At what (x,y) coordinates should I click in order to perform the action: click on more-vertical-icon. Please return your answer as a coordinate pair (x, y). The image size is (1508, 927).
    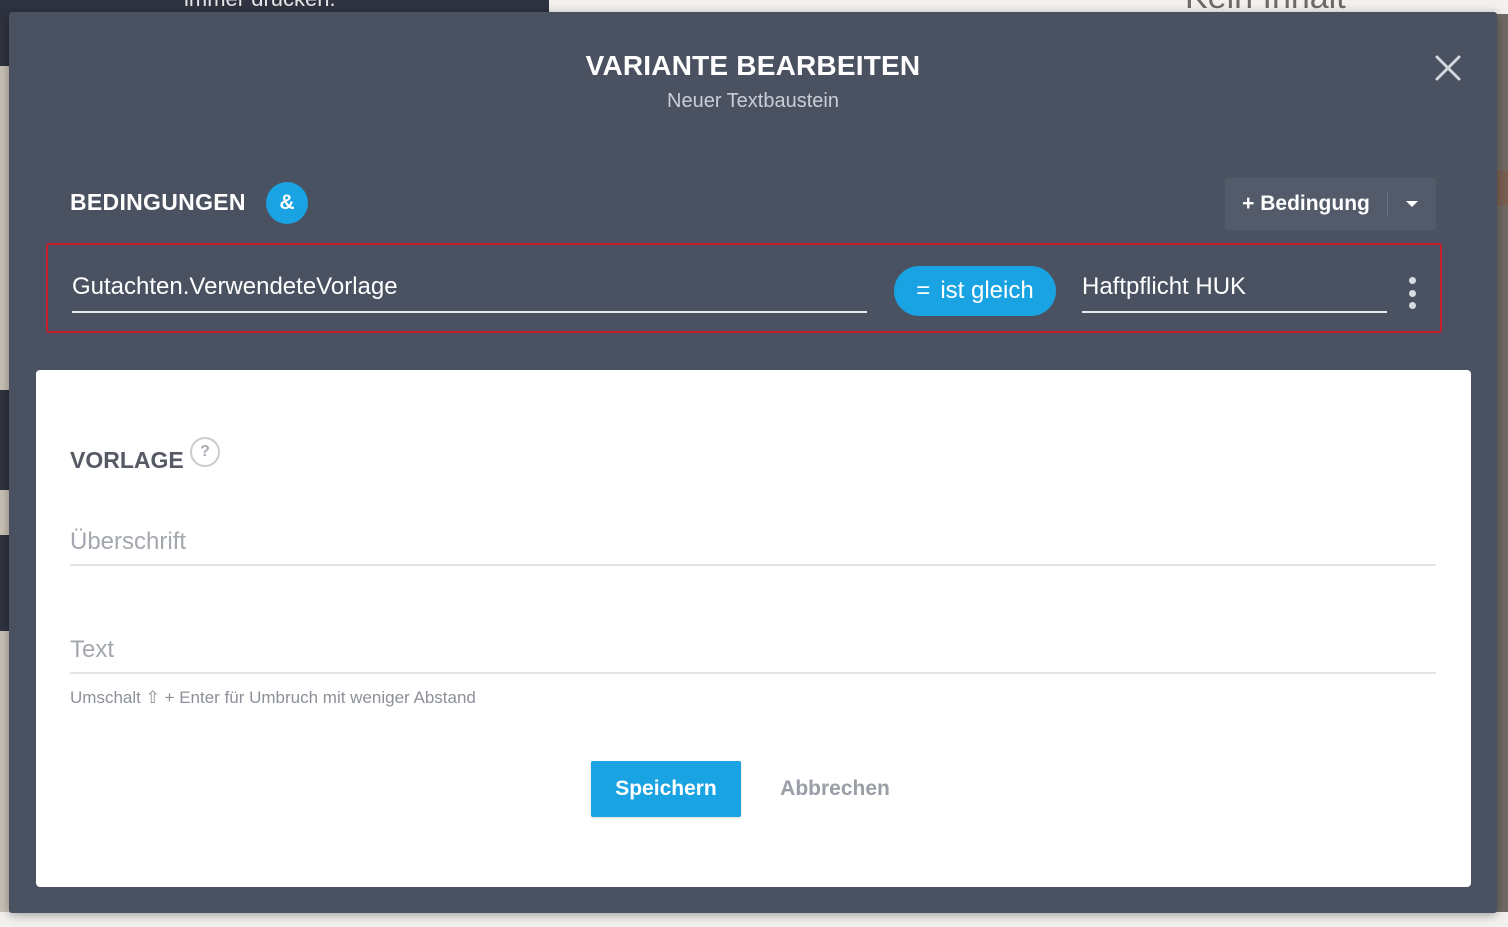
    Looking at the image, I should click on (1412, 293).